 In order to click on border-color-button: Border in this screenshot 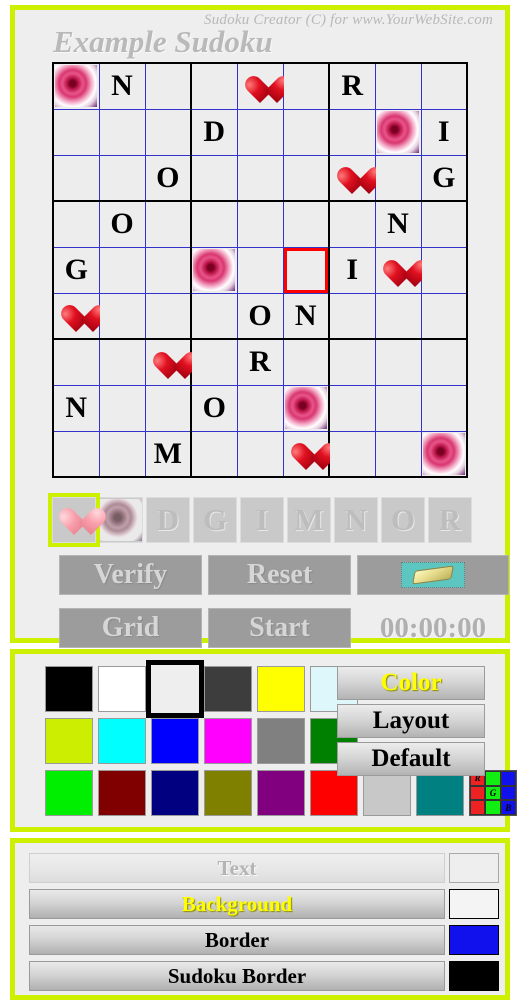, I will do `click(237, 940)`.